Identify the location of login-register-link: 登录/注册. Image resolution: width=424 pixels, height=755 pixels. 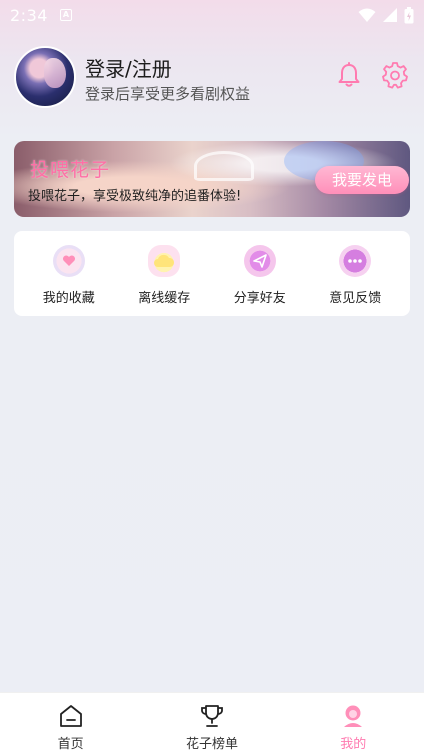
(128, 67).